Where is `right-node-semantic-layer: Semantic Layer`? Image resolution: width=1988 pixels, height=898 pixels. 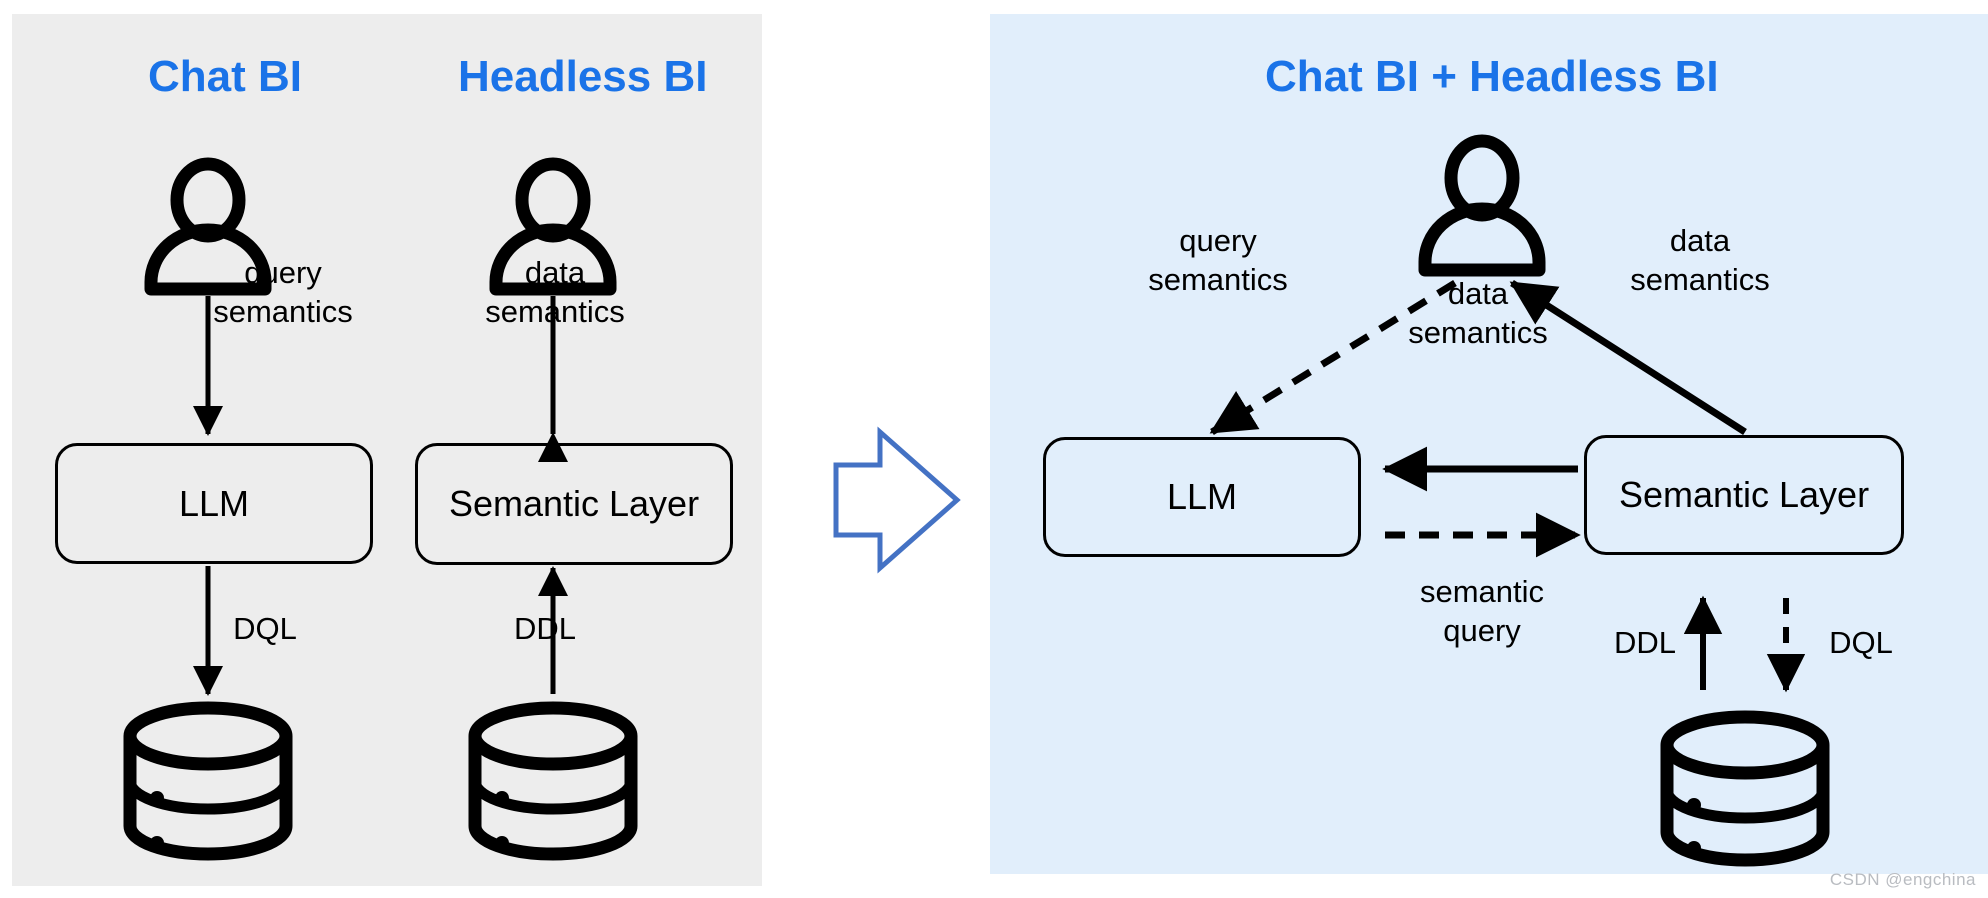
right-node-semantic-layer: Semantic Layer is located at coordinates (1744, 495).